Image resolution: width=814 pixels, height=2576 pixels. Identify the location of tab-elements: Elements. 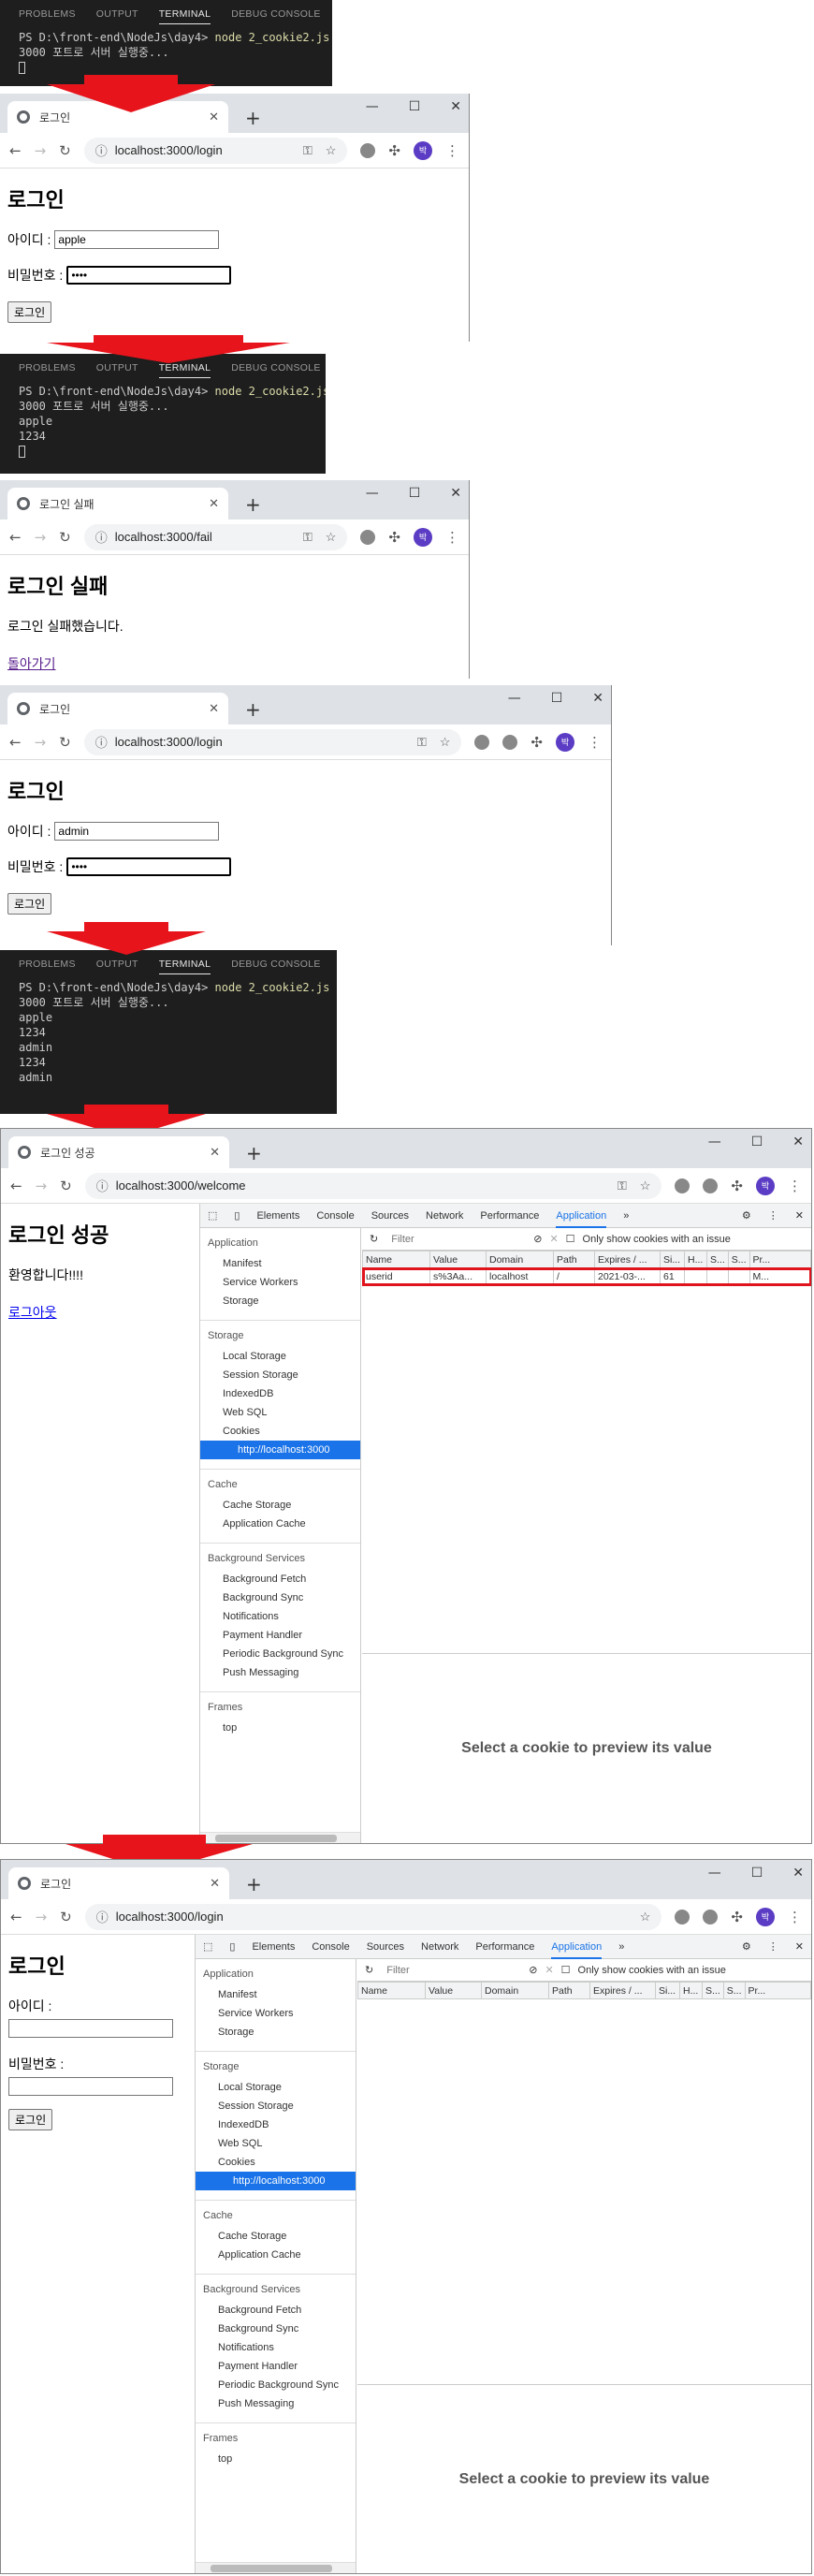
(277, 1216).